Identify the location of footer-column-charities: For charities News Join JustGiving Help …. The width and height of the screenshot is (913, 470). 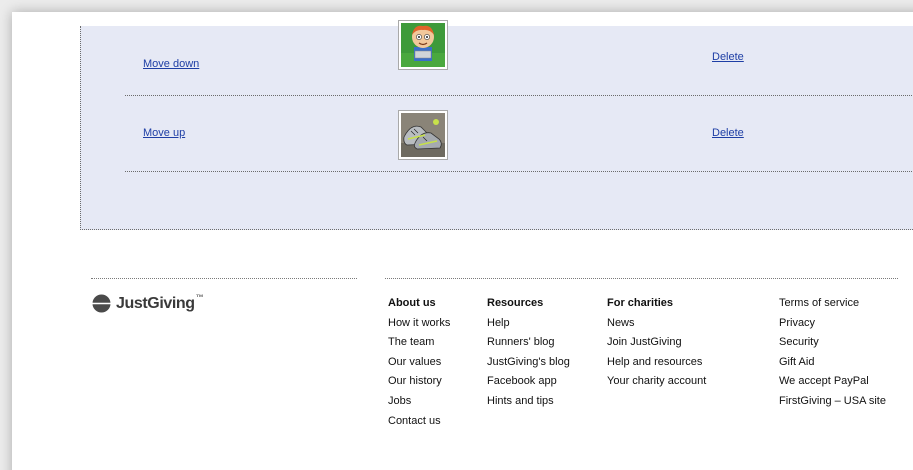
(656, 346).